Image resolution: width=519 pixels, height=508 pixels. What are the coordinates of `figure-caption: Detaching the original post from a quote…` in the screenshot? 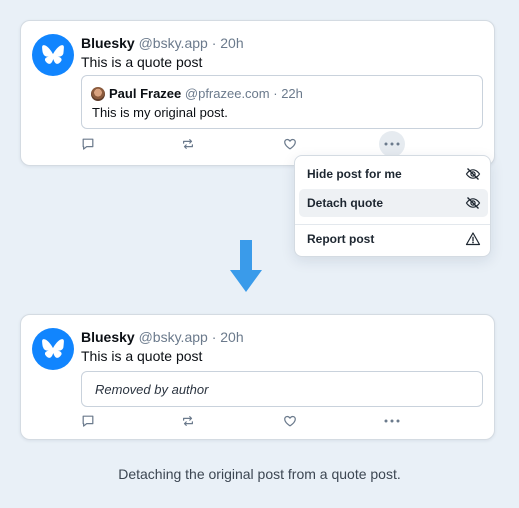 It's located at (259, 474).